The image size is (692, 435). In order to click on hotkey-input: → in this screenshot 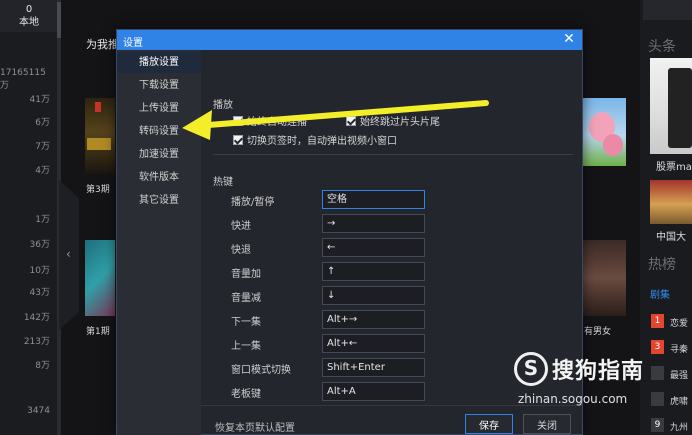, I will do `click(373, 223)`.